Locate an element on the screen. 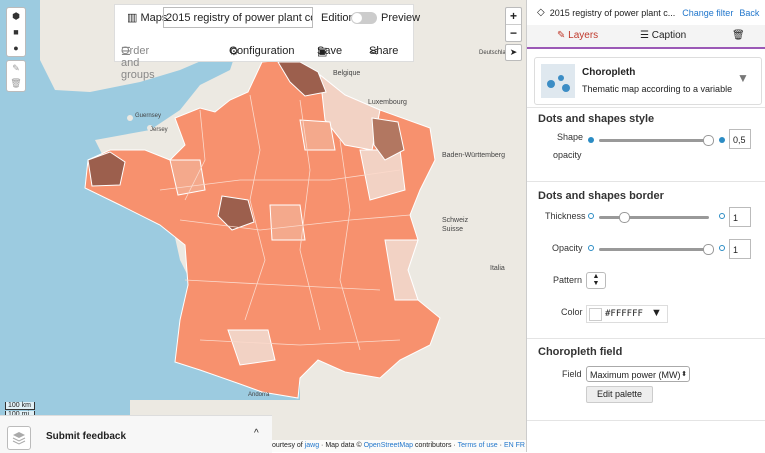 This screenshot has height=453, width=765. lang-fr-link: FR is located at coordinates (520, 445).